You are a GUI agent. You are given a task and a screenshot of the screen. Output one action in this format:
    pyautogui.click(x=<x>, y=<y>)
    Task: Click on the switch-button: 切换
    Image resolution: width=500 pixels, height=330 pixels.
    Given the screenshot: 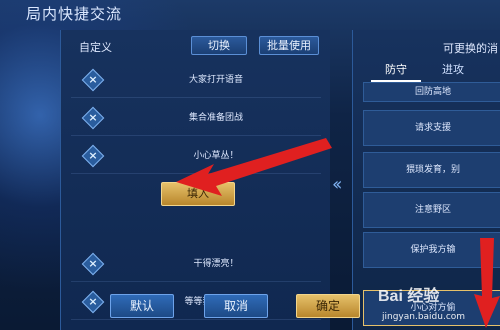 What is the action you would take?
    pyautogui.click(x=219, y=45)
    